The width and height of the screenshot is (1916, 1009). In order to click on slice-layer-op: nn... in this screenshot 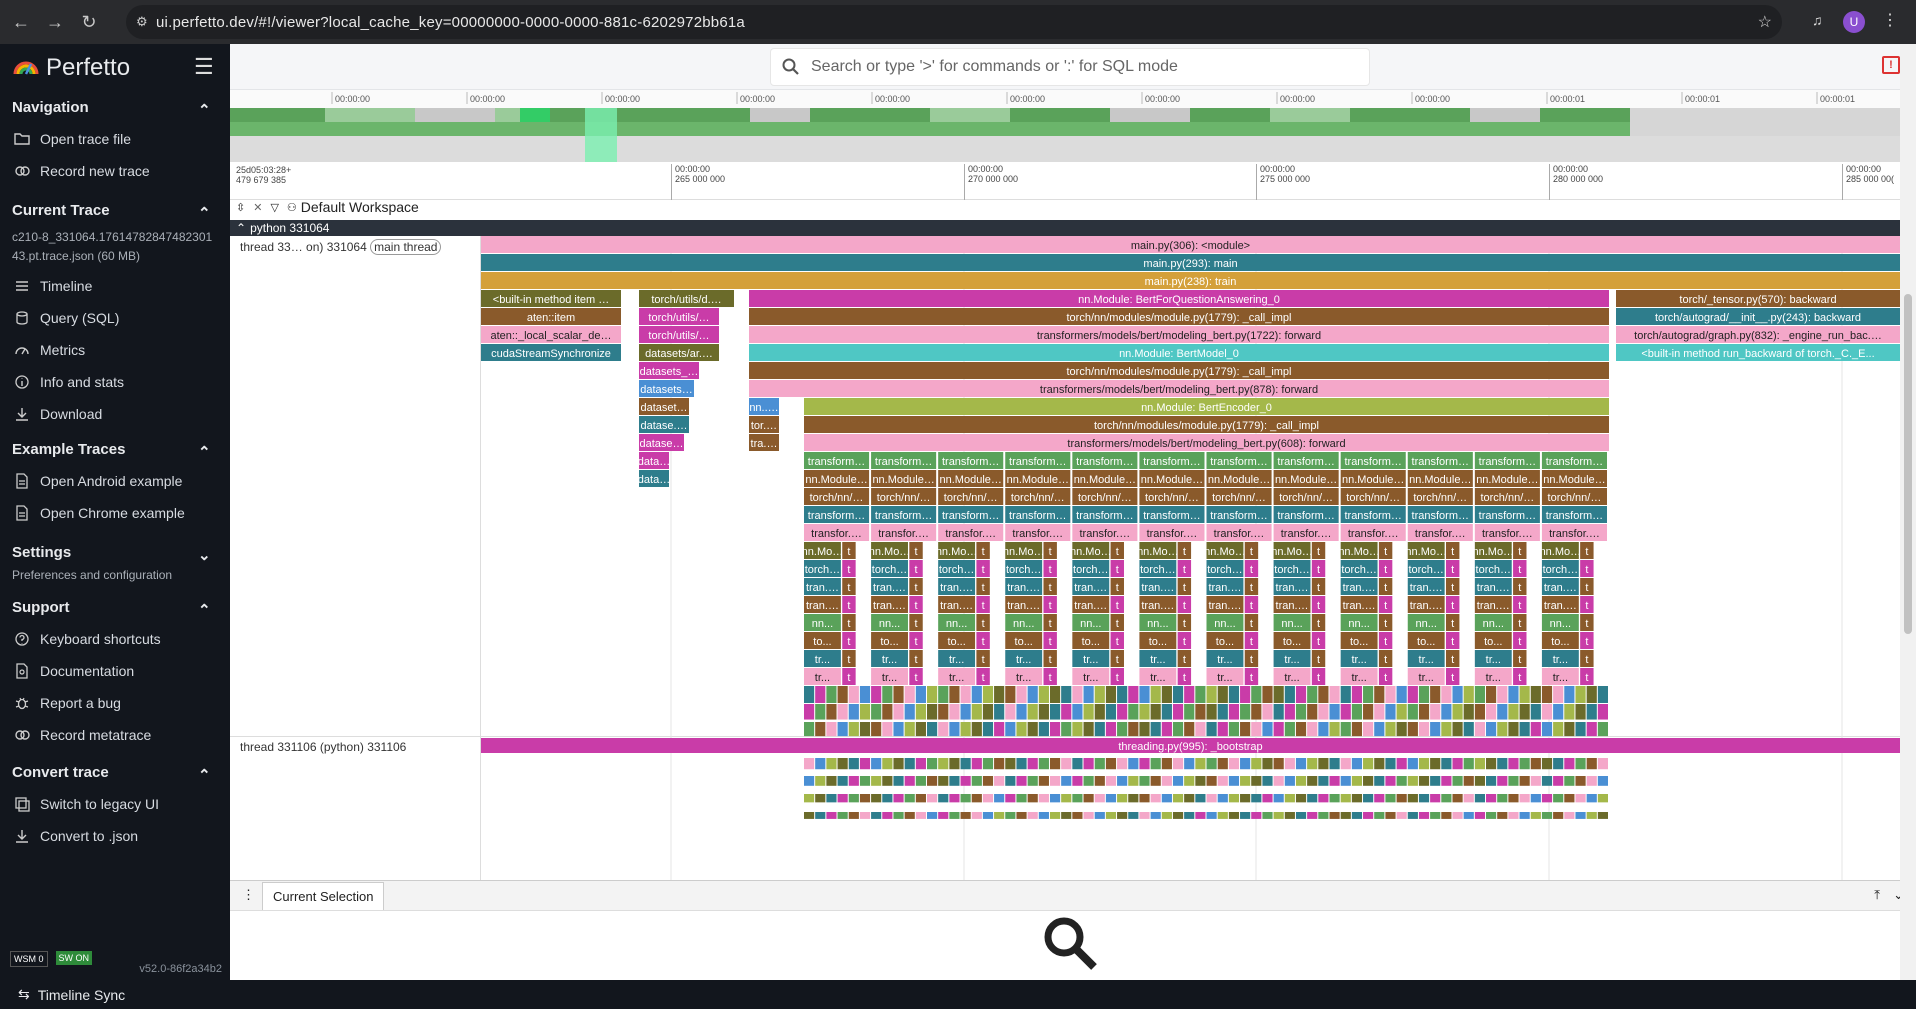, I will do `click(1024, 622)`.